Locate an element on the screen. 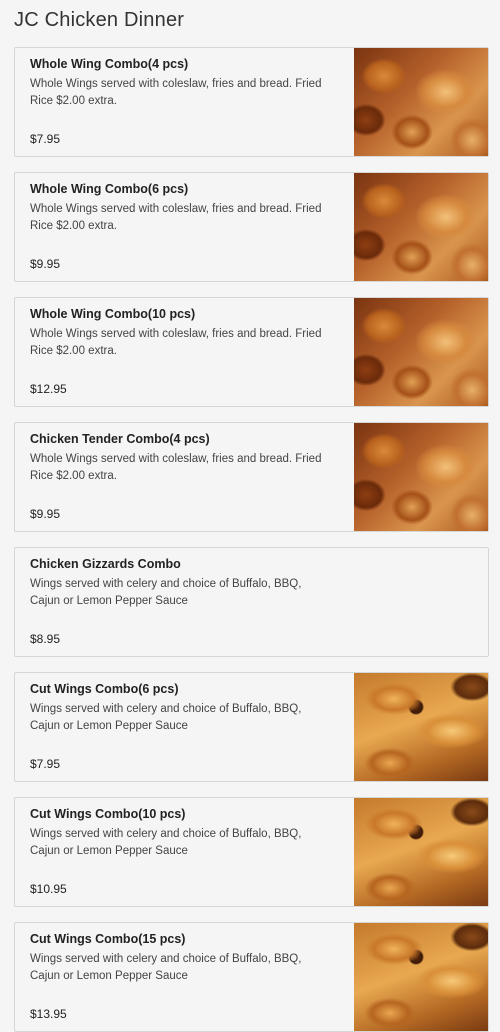  item-name: Whole Wing Combo(10 pcs) is located at coordinates (113, 314).